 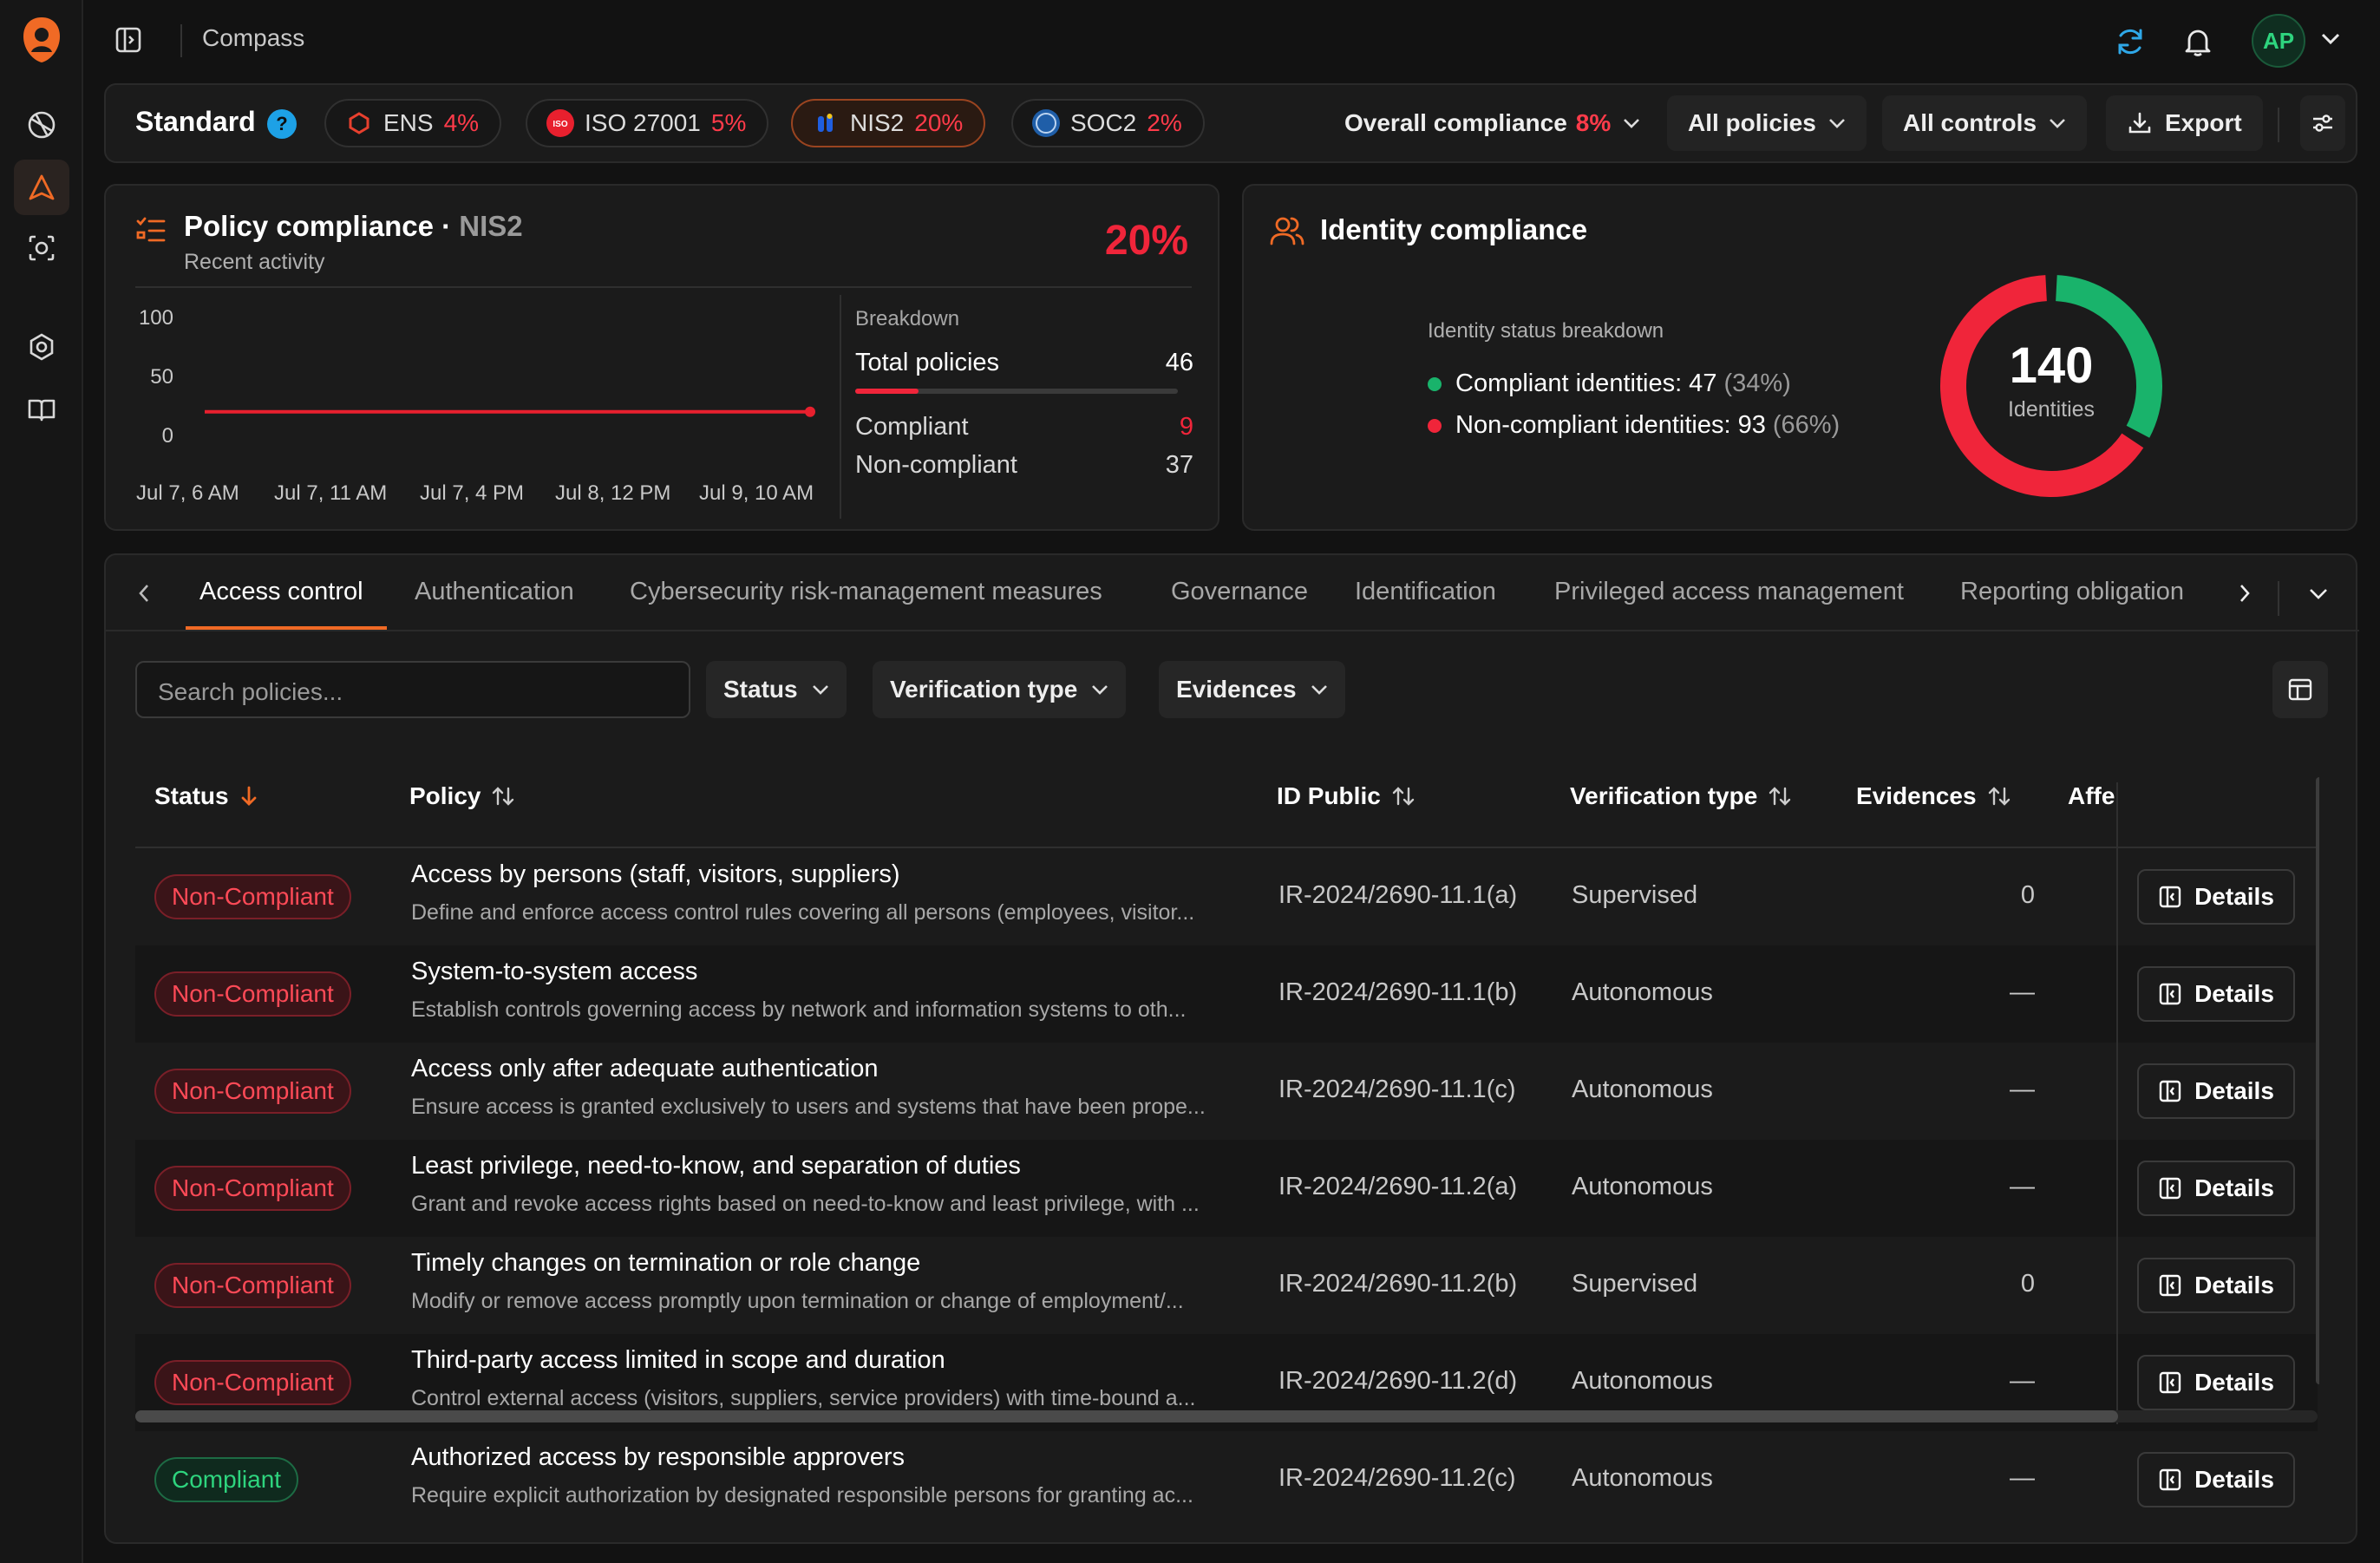 I want to click on chevron-left-icon, so click(x=144, y=593).